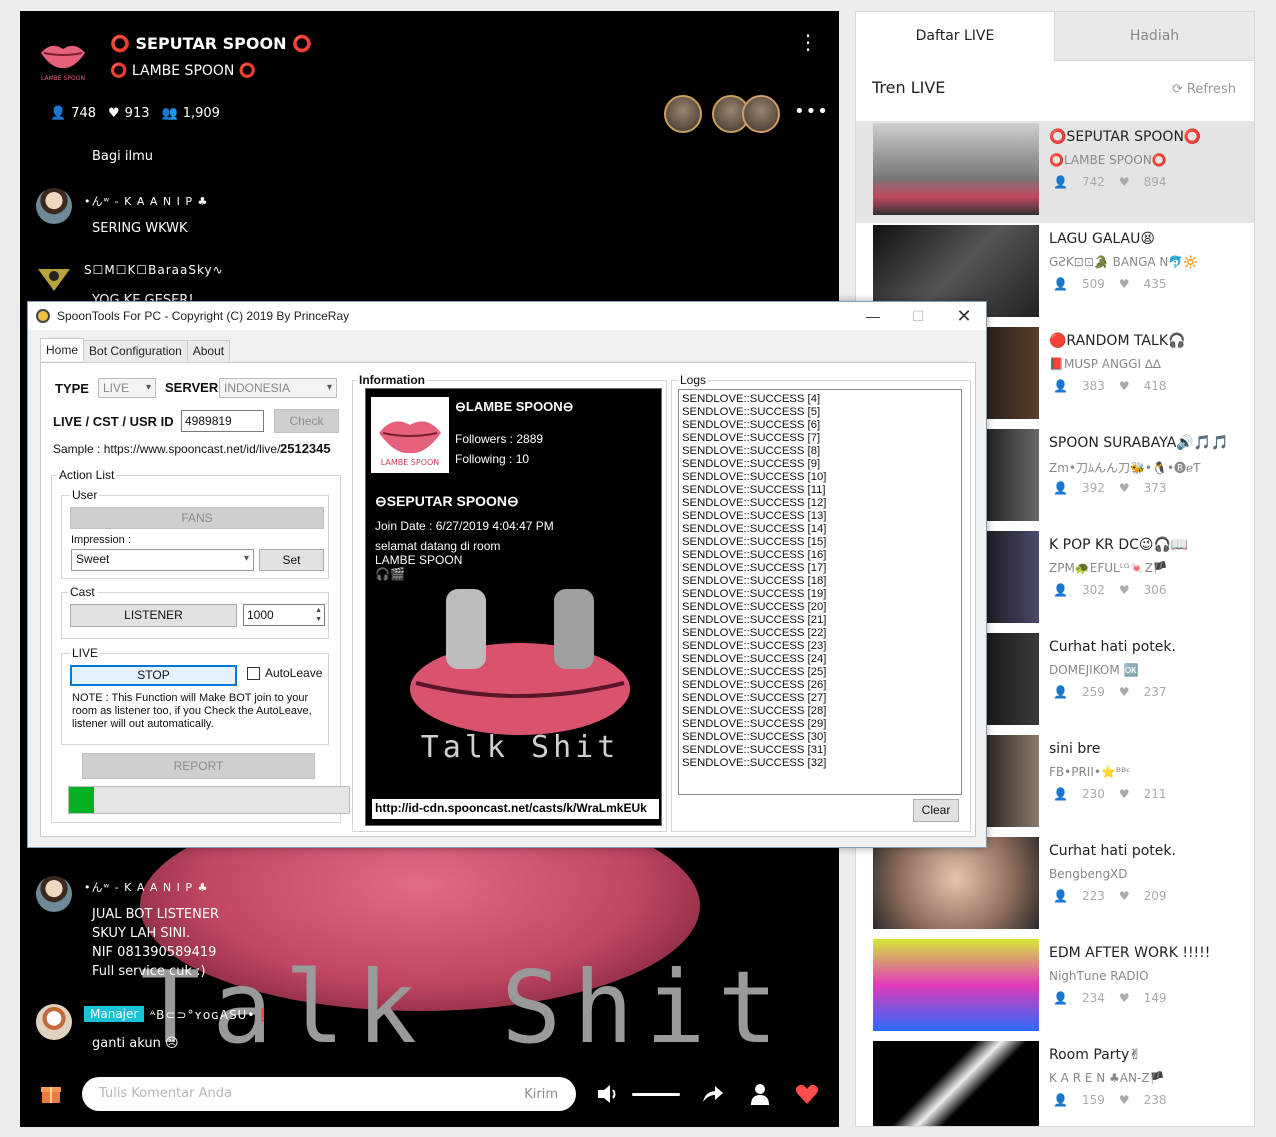 Image resolution: width=1276 pixels, height=1137 pixels. Describe the element at coordinates (541, 1094) in the screenshot. I see `send-button: Kirim` at that location.